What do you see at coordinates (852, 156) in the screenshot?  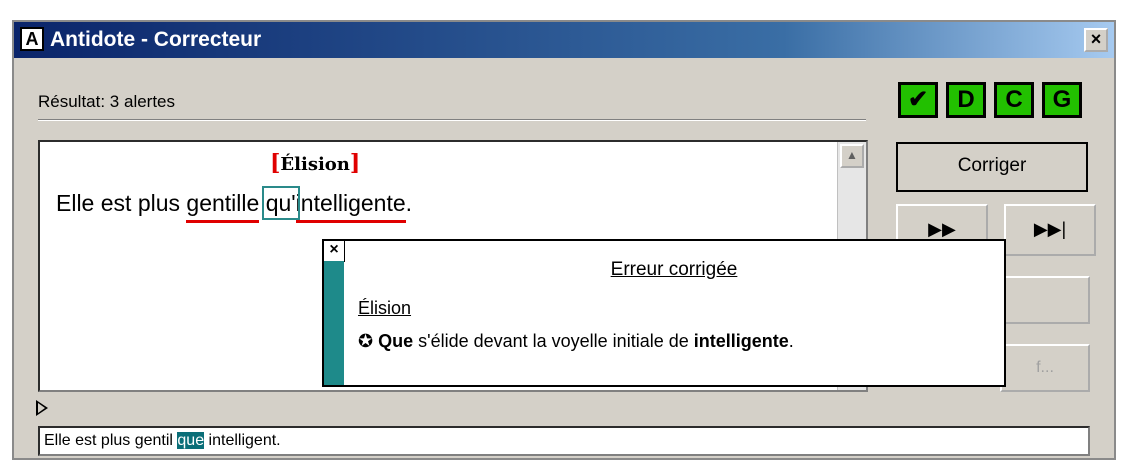 I see `scroll-up-icon: ▲` at bounding box center [852, 156].